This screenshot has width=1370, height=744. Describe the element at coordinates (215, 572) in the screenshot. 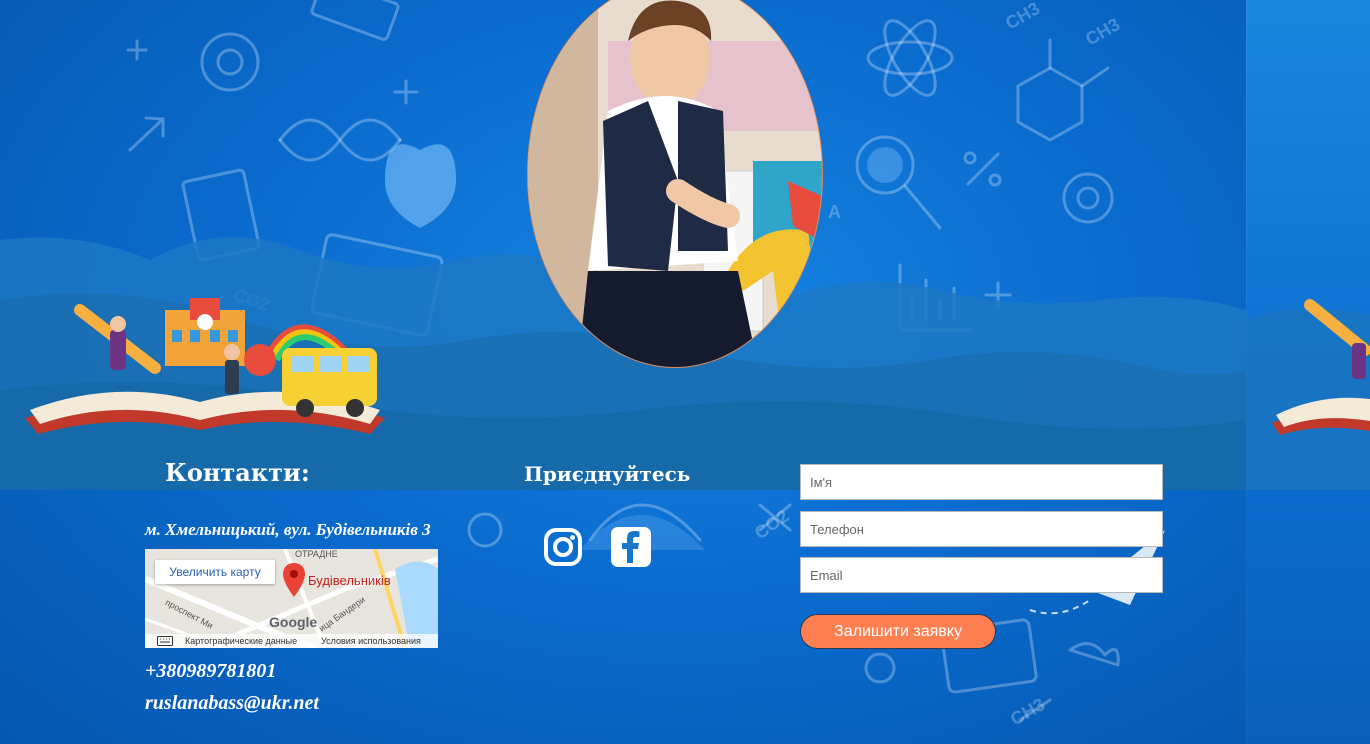

I see `enlarge-map-button: Увеличить карту` at that location.